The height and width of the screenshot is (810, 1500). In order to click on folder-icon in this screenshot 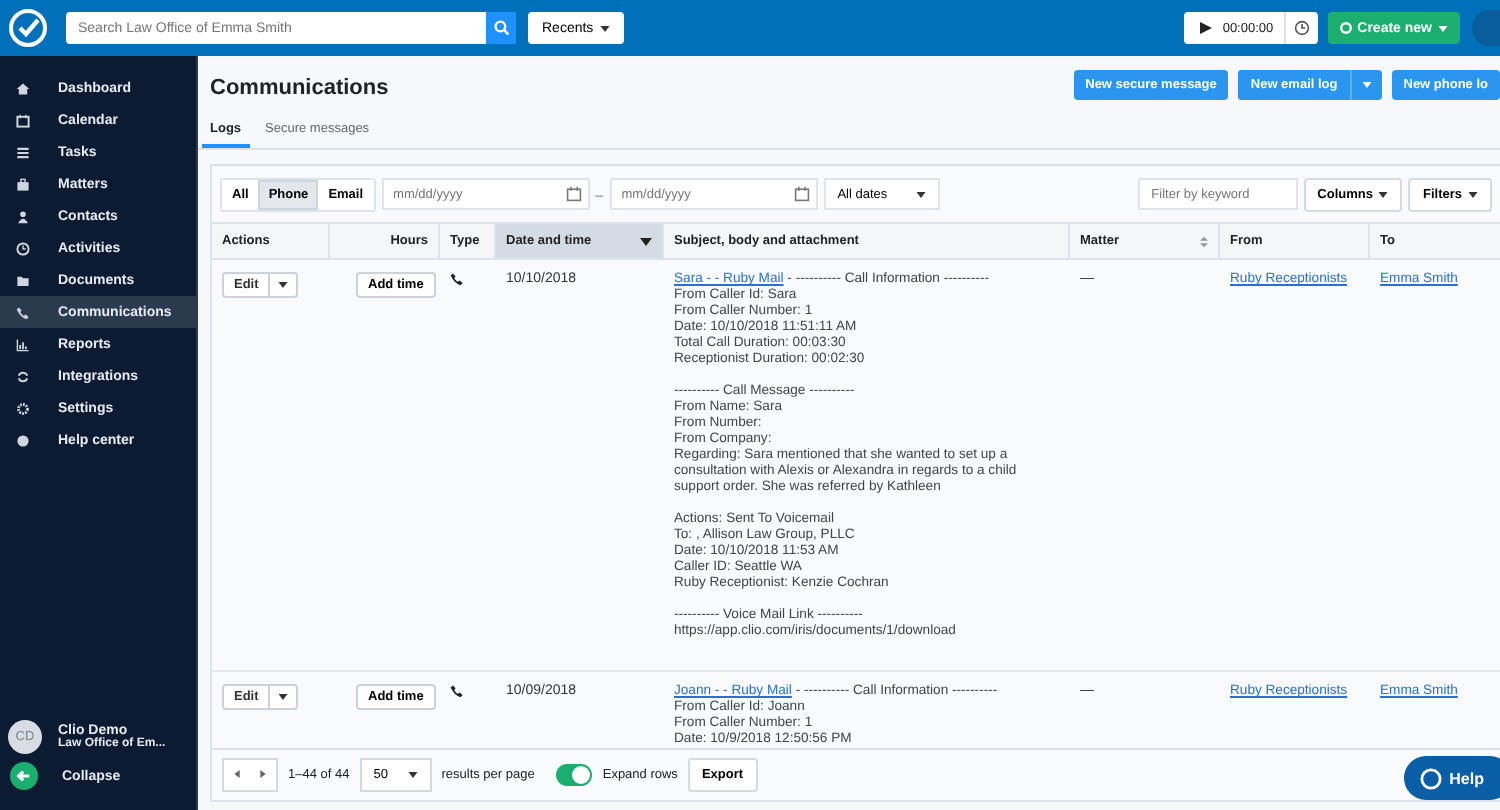, I will do `click(23, 280)`.